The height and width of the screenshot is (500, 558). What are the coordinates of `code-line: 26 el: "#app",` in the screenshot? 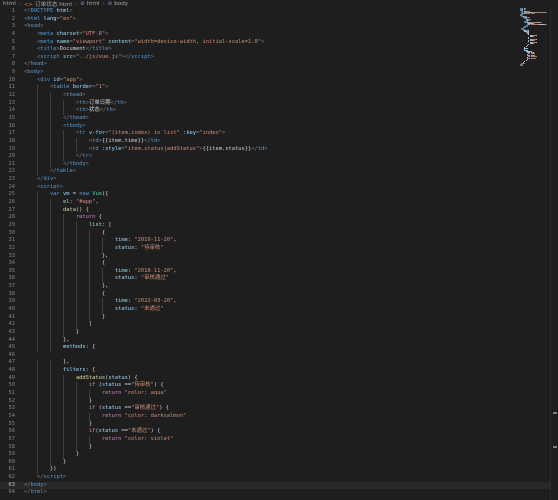 It's located at (279, 203).